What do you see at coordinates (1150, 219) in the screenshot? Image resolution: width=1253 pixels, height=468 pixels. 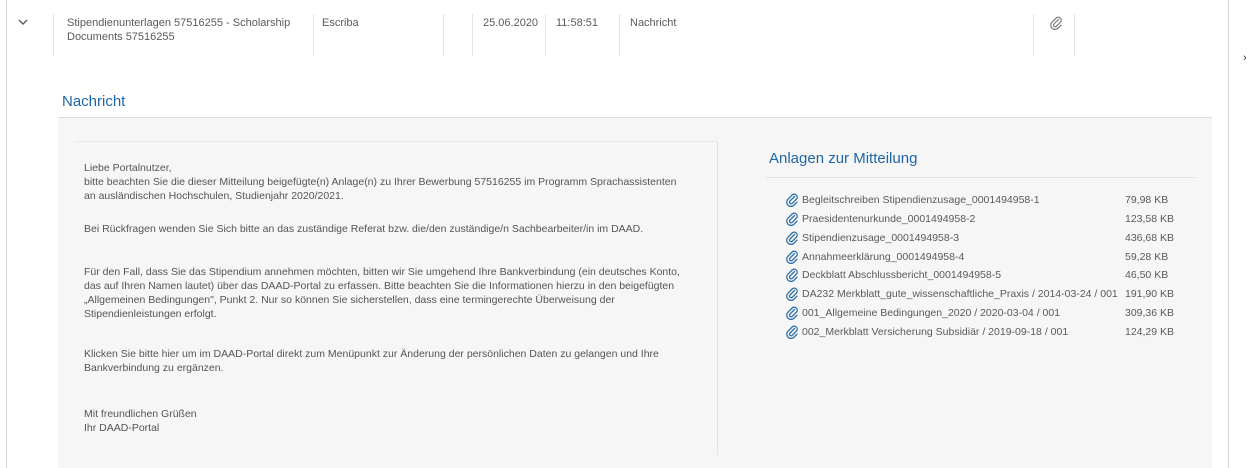 I see `attachment-size: 123,58 KB` at bounding box center [1150, 219].